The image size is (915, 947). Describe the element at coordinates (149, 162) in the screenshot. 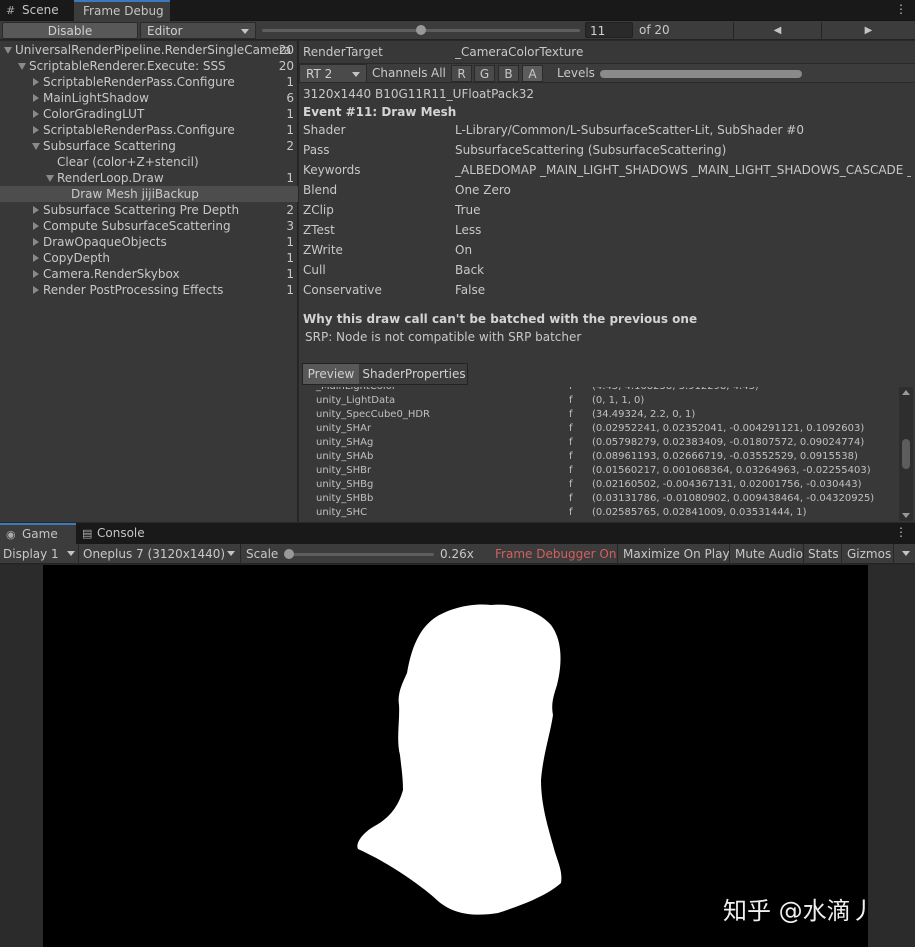

I see `tree-item: Clear (color+Z+stencil)` at that location.